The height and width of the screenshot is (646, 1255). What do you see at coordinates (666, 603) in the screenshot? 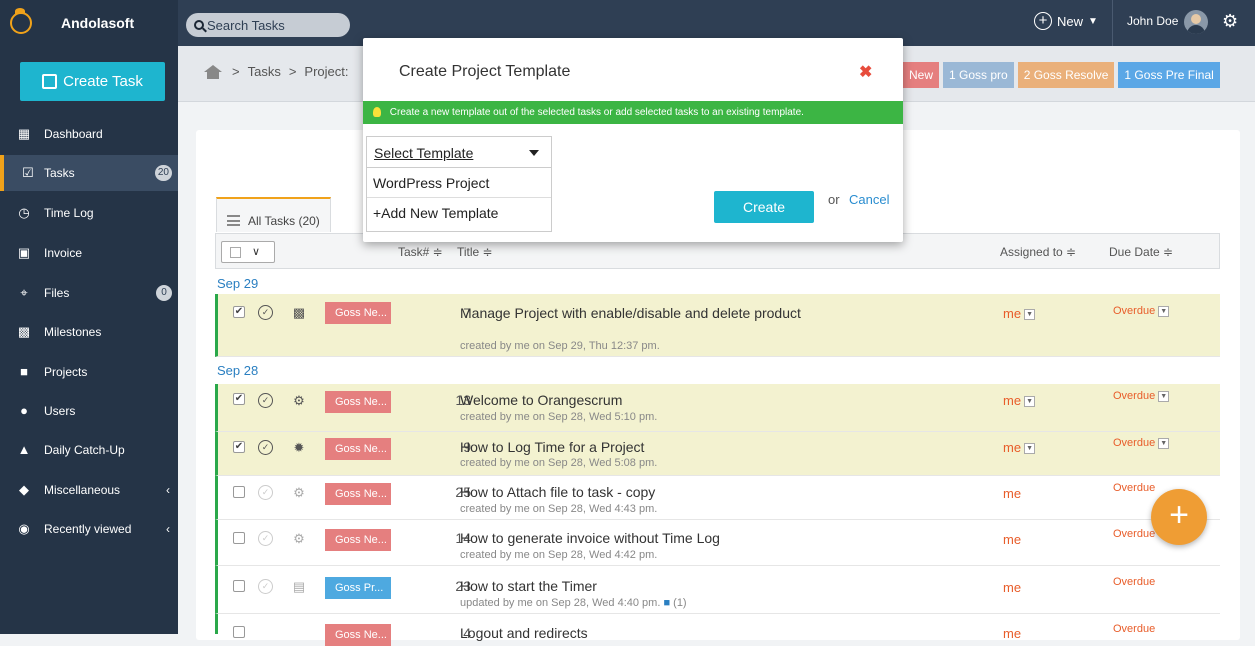
I see `comment-icon: ■` at bounding box center [666, 603].